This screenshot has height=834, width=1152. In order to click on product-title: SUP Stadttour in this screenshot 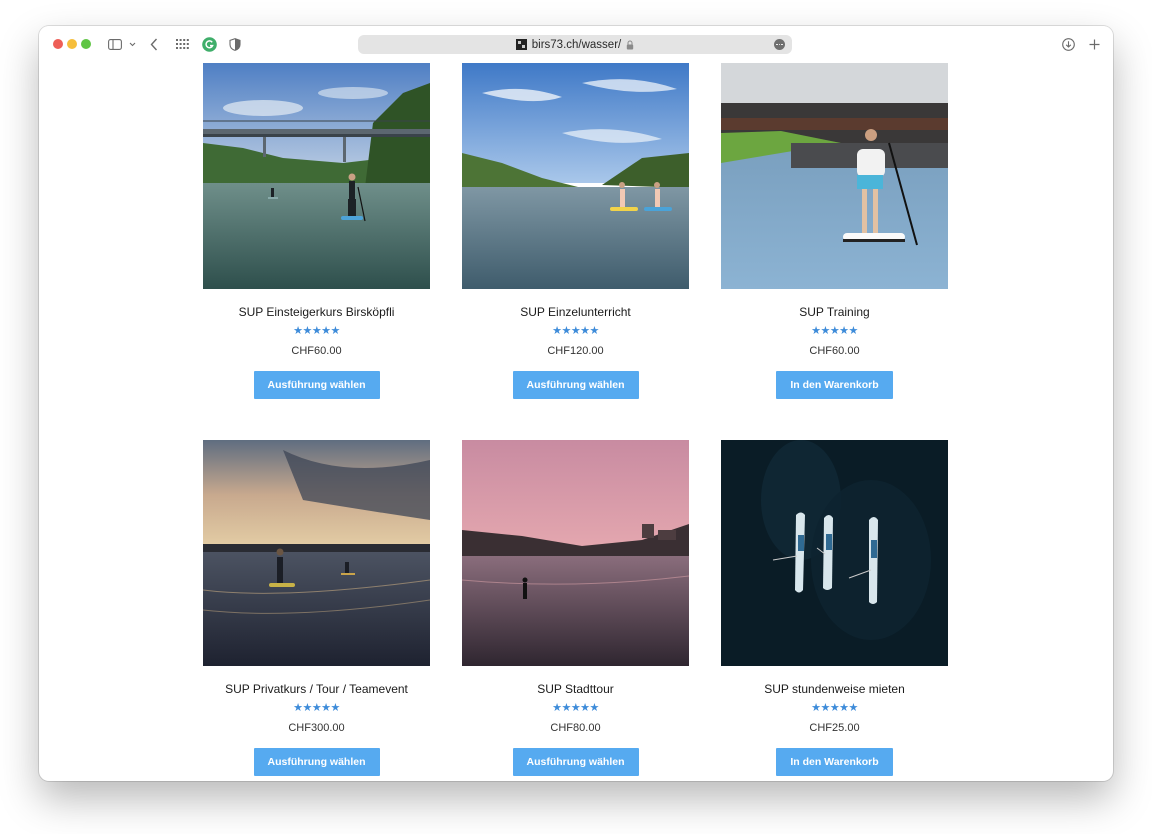, I will do `click(575, 689)`.